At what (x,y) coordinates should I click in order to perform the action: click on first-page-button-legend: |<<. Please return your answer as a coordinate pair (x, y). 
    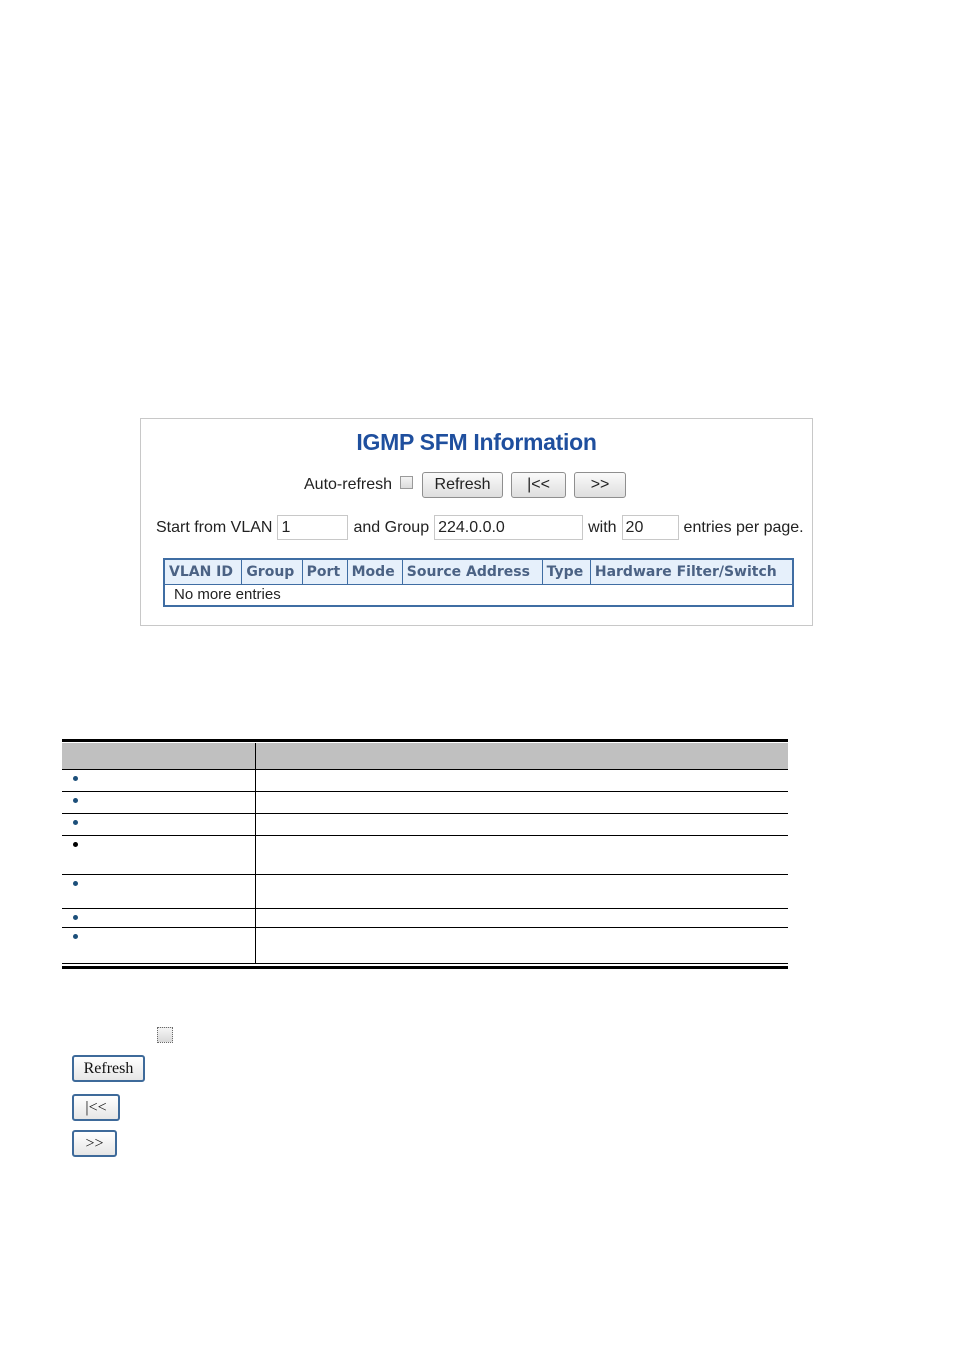
    Looking at the image, I should click on (96, 1107).